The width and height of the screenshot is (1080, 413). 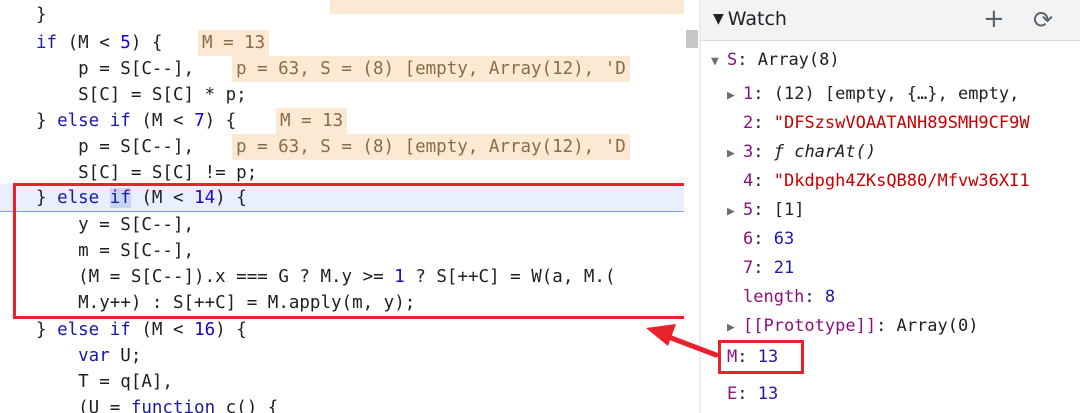 I want to click on watch-key: E, so click(x=732, y=394).